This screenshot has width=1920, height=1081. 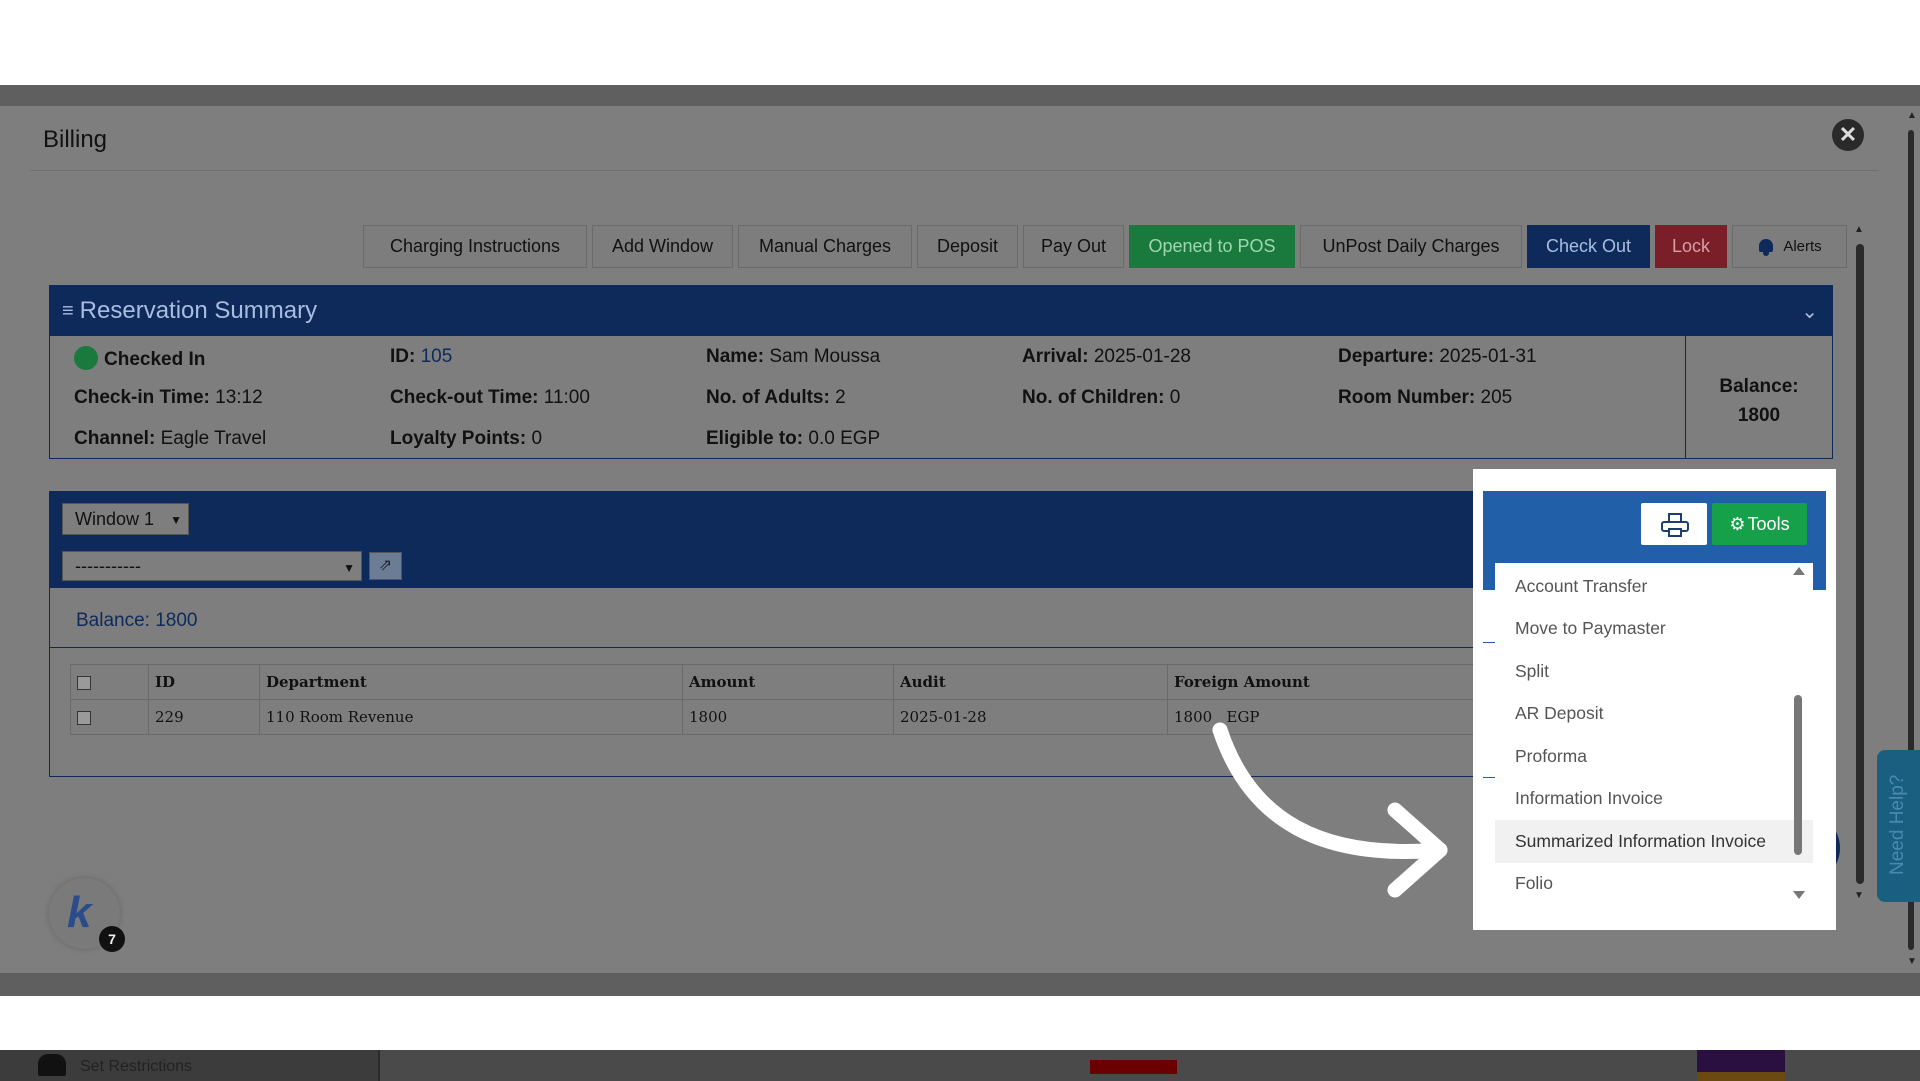 What do you see at coordinates (960, 1065) in the screenshot?
I see `underlying-page-strip: Set Restrictions` at bounding box center [960, 1065].